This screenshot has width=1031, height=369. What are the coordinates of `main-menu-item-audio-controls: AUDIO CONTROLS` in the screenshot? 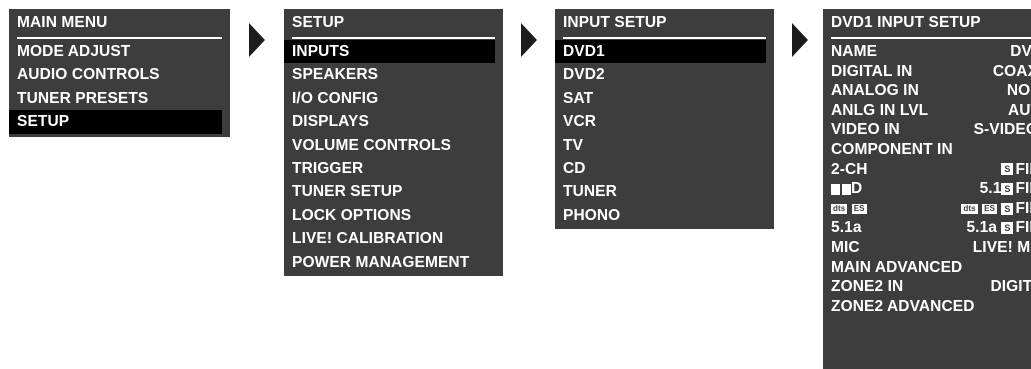 It's located at (119, 74).